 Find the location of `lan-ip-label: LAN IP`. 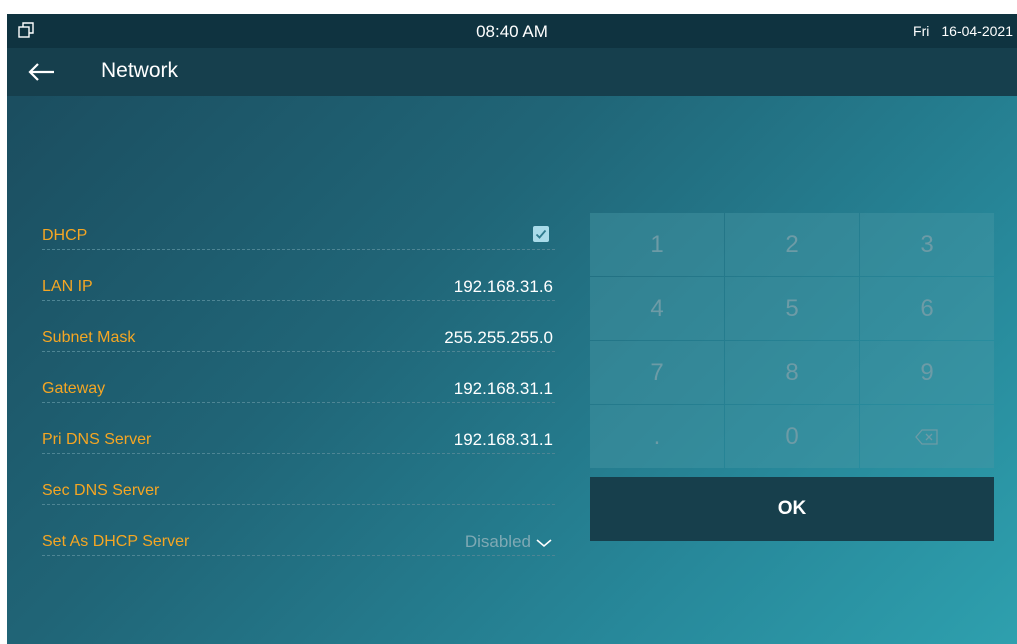

lan-ip-label: LAN IP is located at coordinates (67, 286).